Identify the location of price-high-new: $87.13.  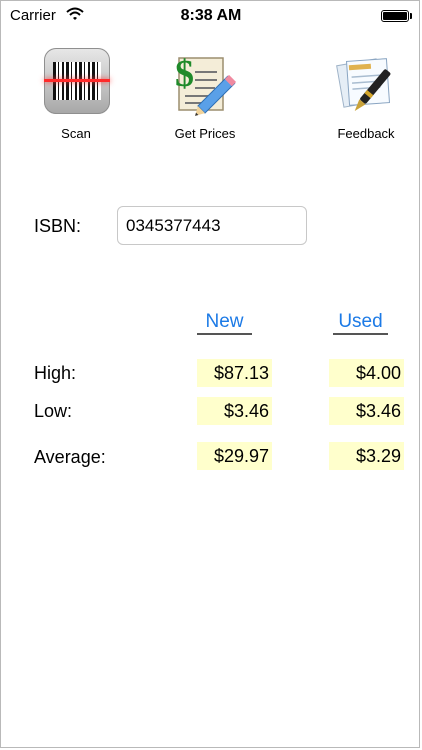
(234, 373).